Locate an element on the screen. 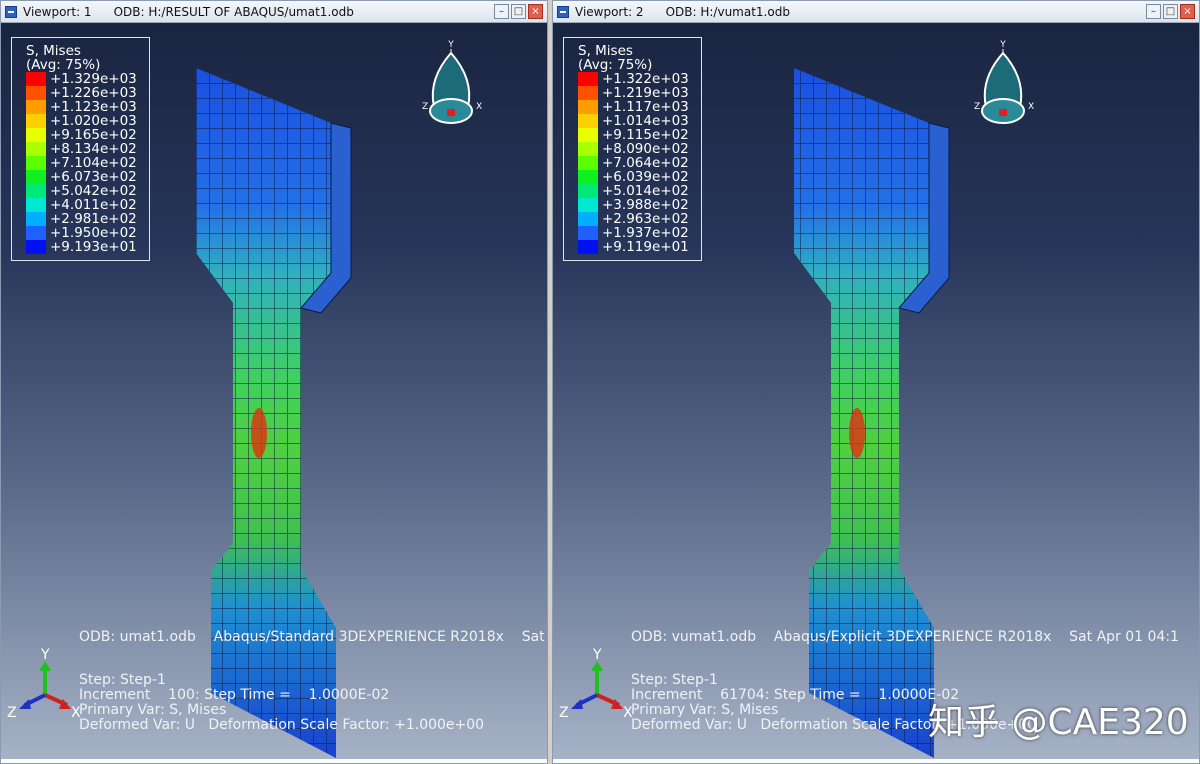 The height and width of the screenshot is (764, 1200). coordinate-axes-triad: Y Z X is located at coordinates (596, 684).